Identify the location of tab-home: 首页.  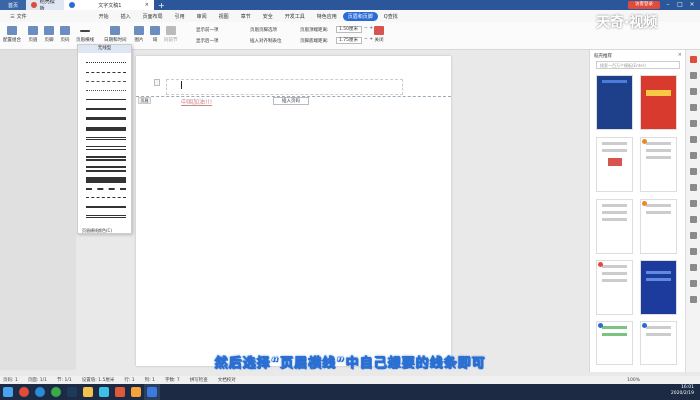
(13, 5).